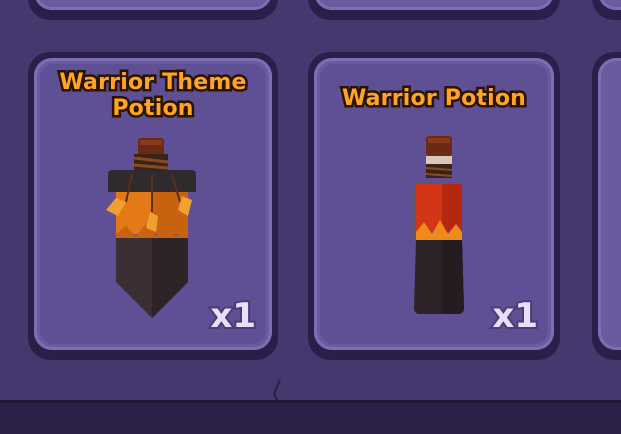 The image size is (621, 434). What do you see at coordinates (435, 225) in the screenshot?
I see `warrior-potion-icon` at bounding box center [435, 225].